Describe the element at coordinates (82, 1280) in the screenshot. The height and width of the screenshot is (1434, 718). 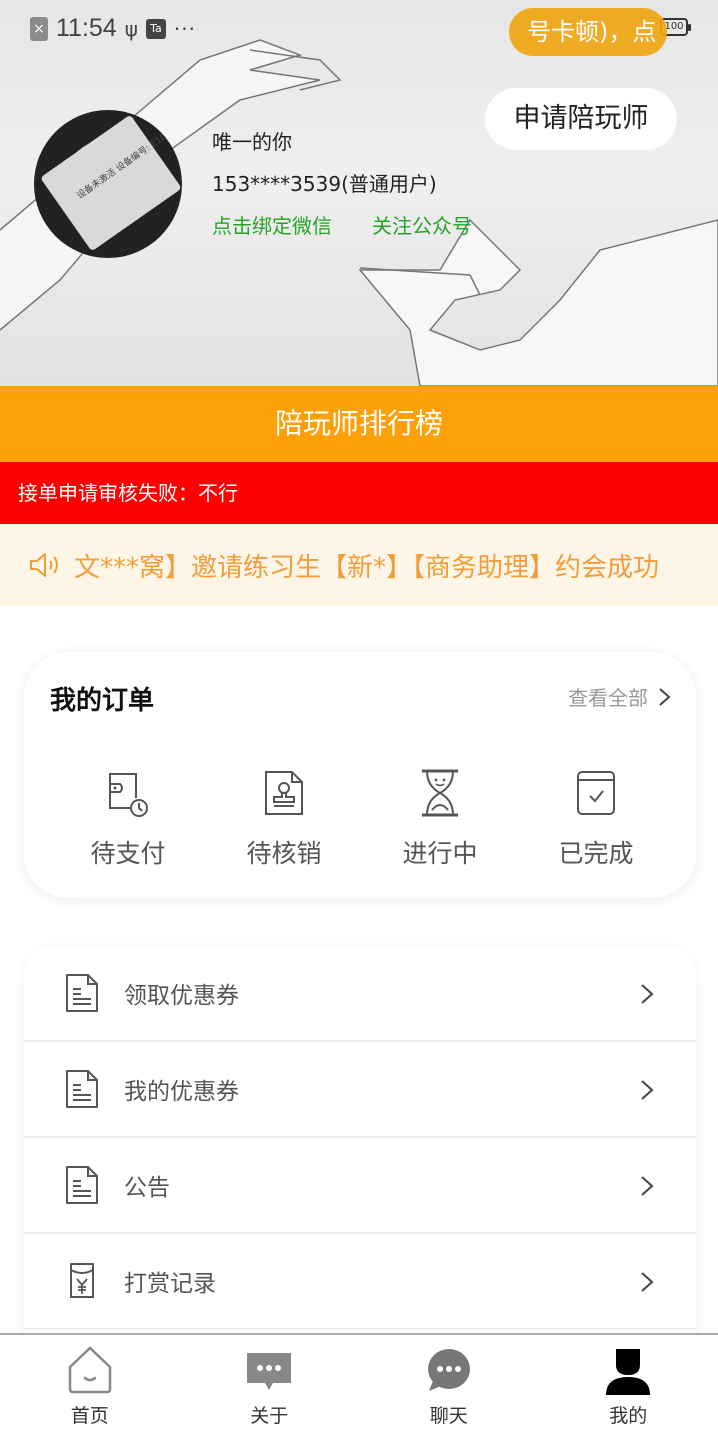
I see `red-envelope-yen-icon` at that location.